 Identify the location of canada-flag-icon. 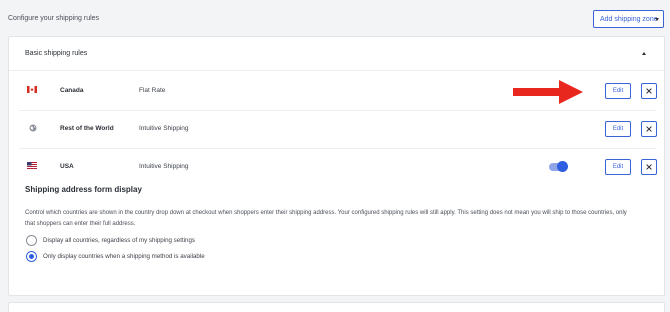
(32, 89).